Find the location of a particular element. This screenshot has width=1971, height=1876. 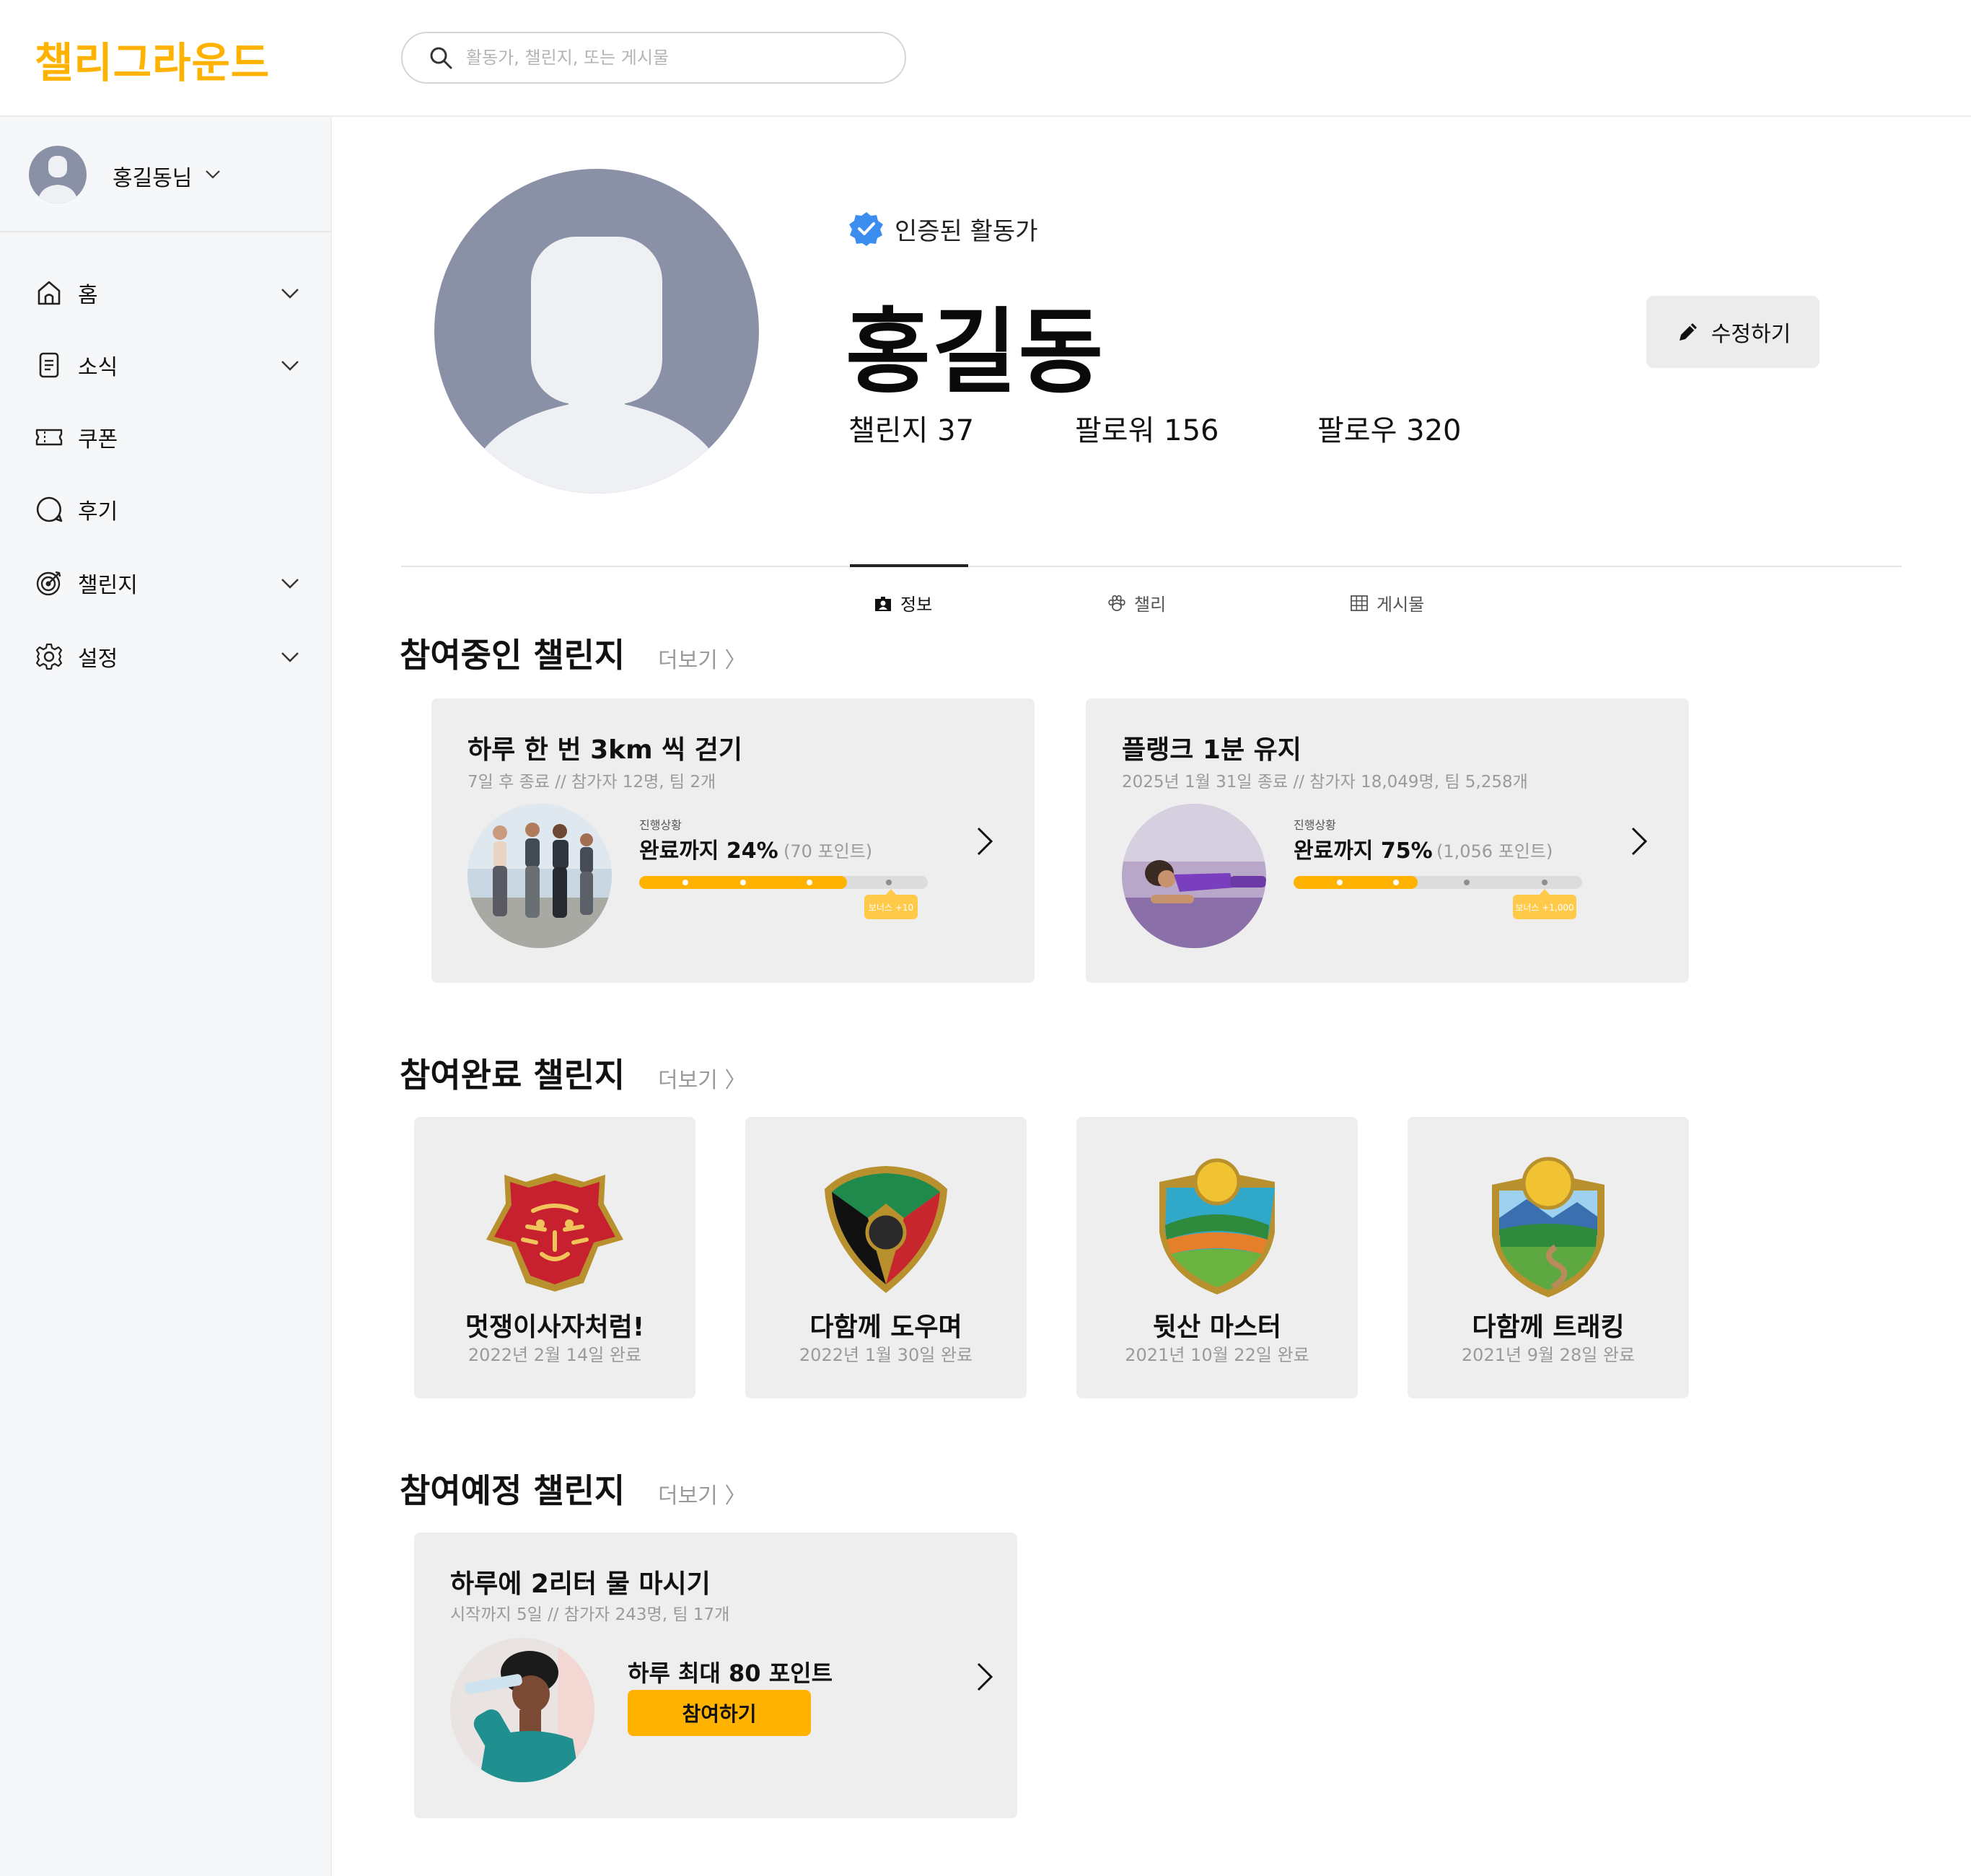

challenge-photo-walking is located at coordinates (539, 876).